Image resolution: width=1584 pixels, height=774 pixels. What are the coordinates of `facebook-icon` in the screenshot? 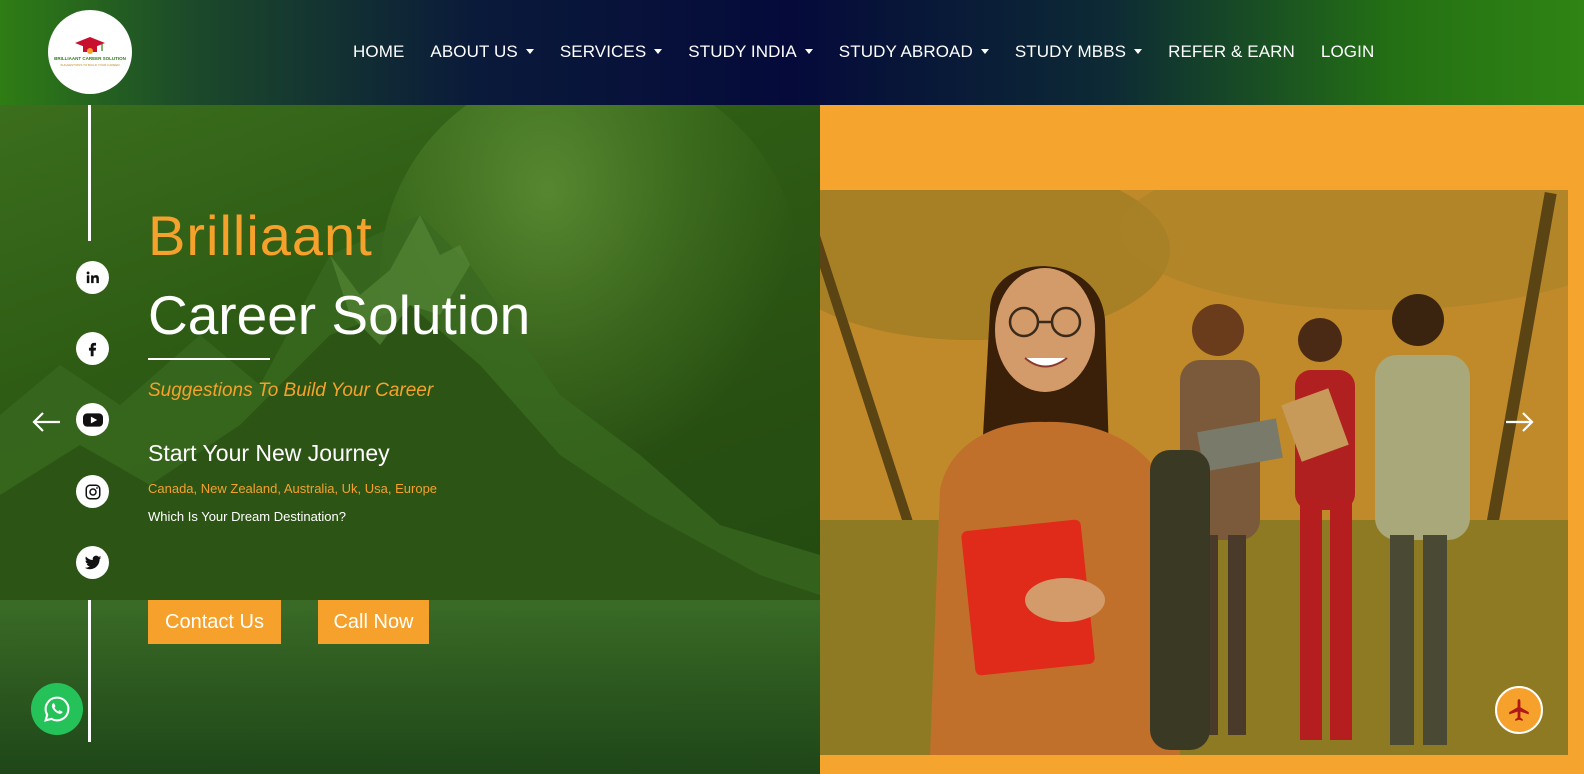 It's located at (92, 349).